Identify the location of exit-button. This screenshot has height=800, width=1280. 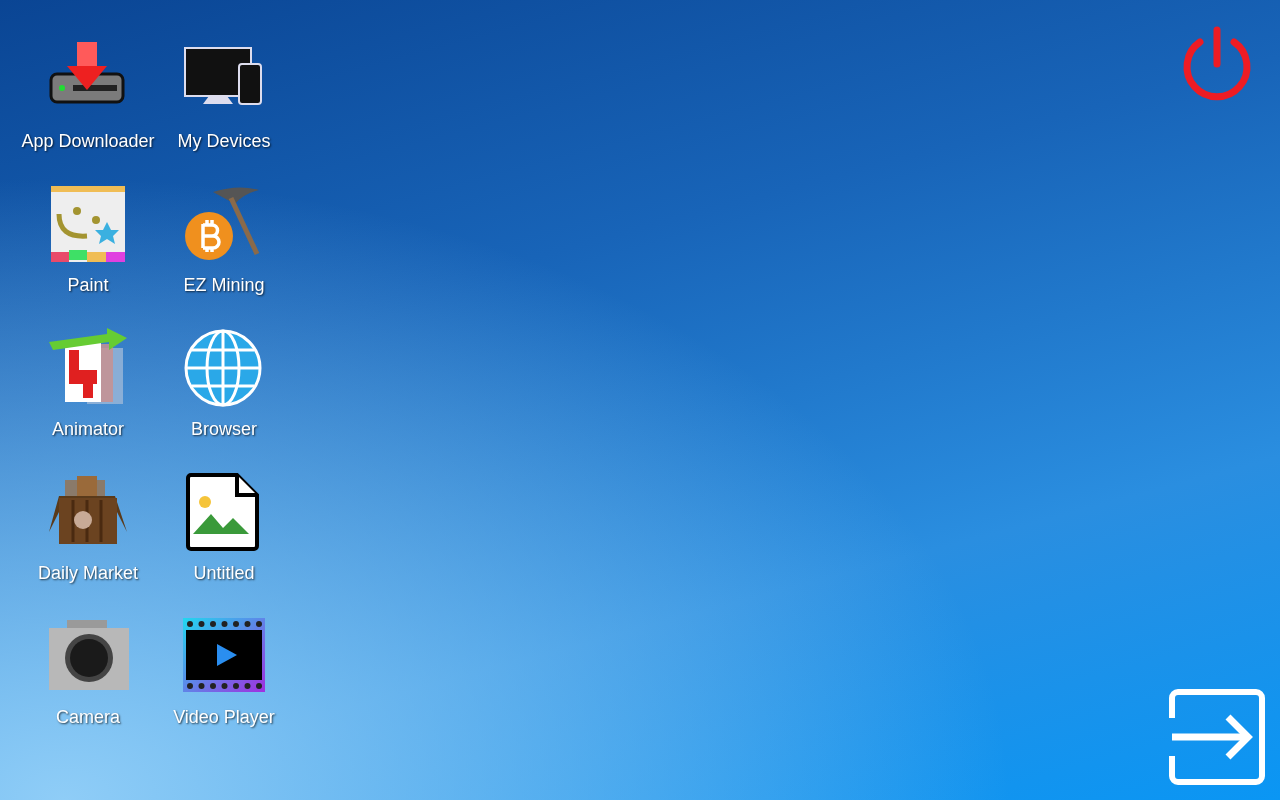
(1217, 737).